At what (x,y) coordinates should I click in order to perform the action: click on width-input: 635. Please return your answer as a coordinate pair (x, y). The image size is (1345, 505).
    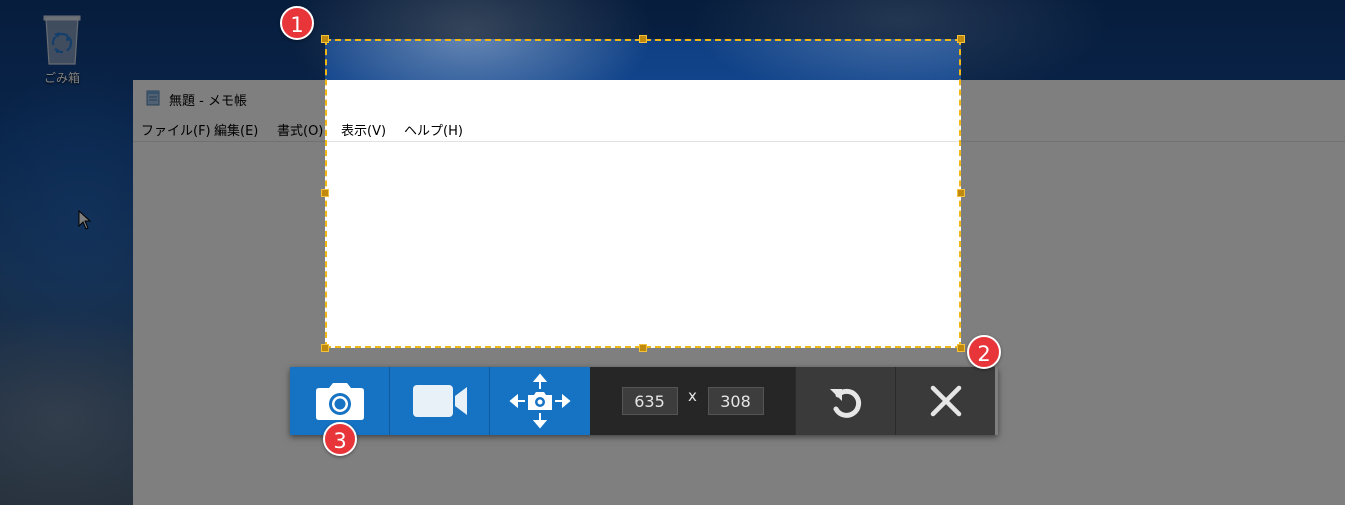
    Looking at the image, I should click on (649, 401).